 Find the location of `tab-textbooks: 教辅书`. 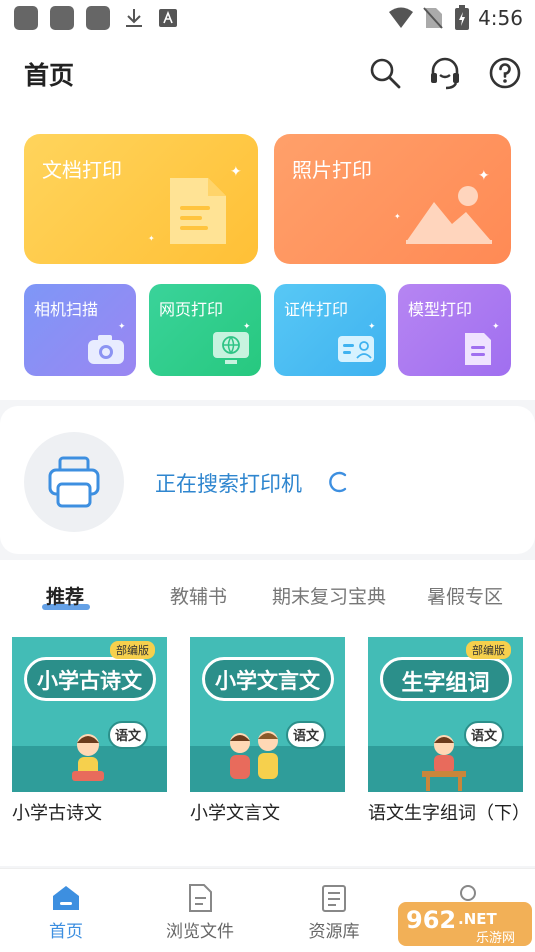

tab-textbooks: 教辅书 is located at coordinates (198, 595).